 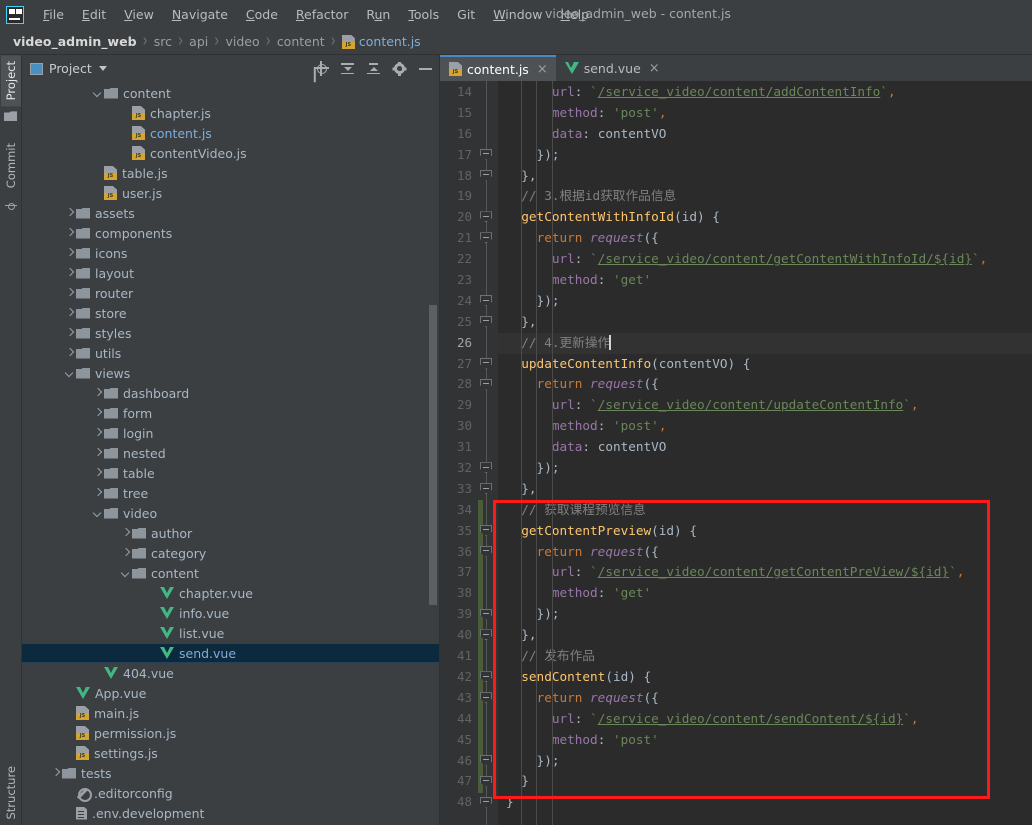 What do you see at coordinates (230, 813) in the screenshot?
I see `tree-item: .env.development` at bounding box center [230, 813].